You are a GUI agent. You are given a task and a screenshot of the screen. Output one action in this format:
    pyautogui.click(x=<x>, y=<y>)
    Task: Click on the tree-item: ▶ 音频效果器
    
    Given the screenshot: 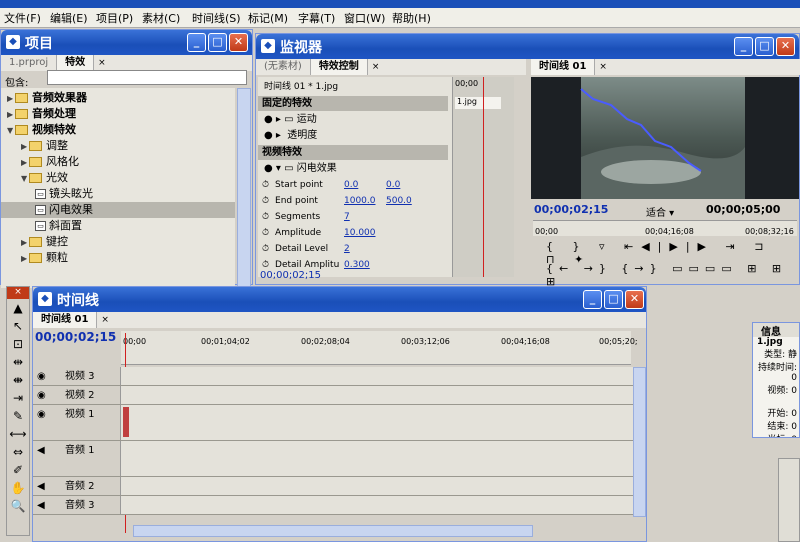 What is the action you would take?
    pyautogui.click(x=118, y=98)
    